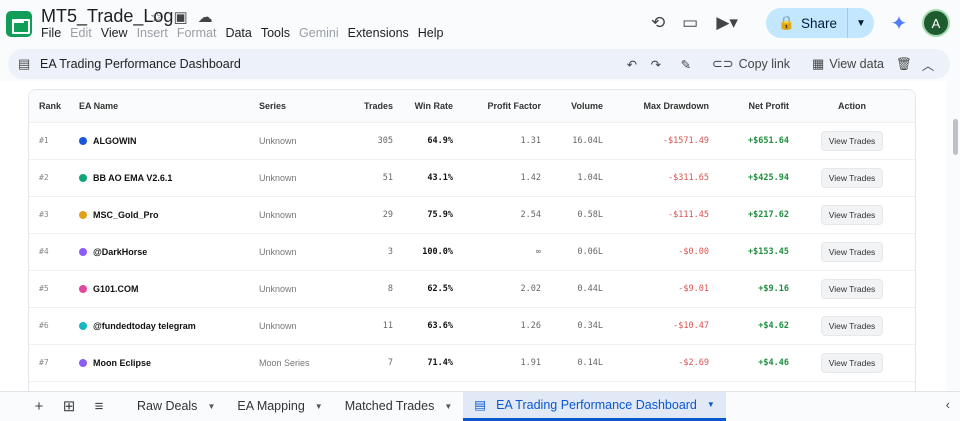 The width and height of the screenshot is (960, 421). What do you see at coordinates (852, 106) in the screenshot?
I see `col-action: Action` at bounding box center [852, 106].